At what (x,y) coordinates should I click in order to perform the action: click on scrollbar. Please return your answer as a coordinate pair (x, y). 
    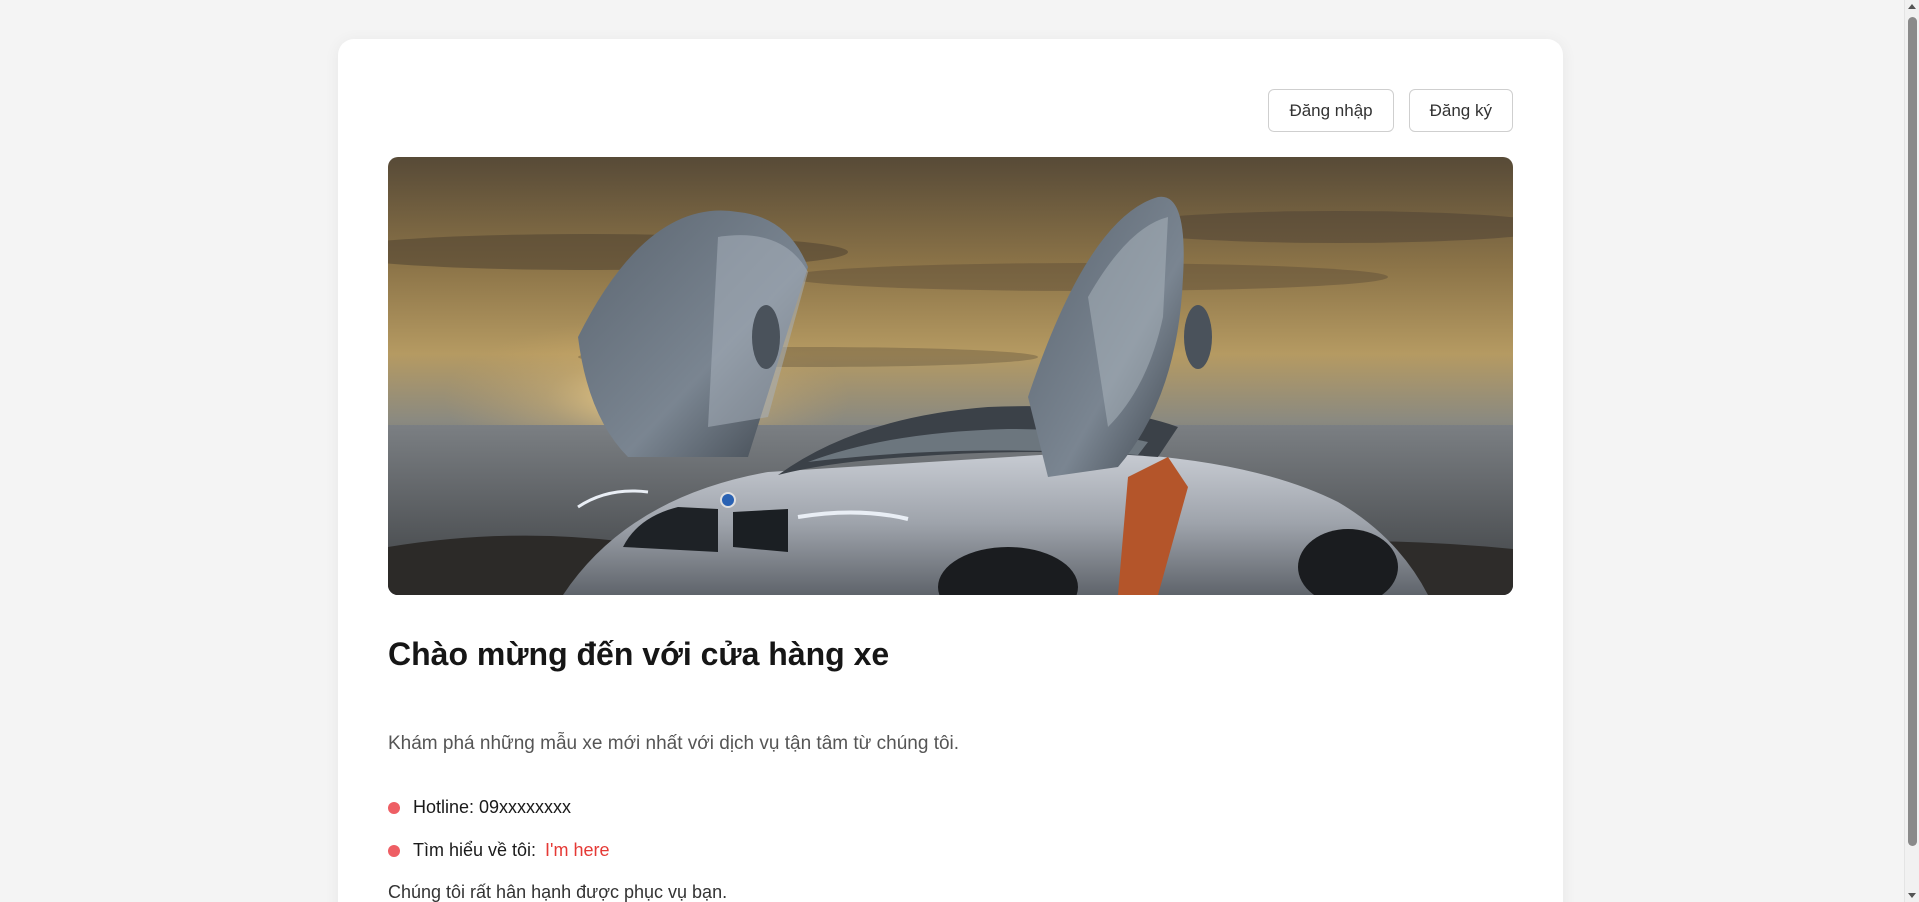
    Looking at the image, I should click on (1911, 451).